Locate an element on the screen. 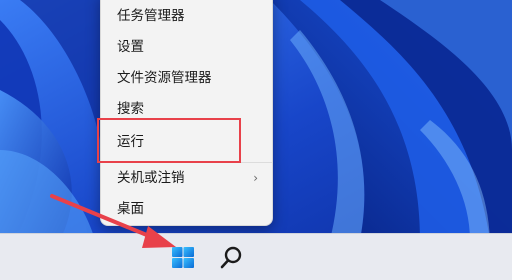  start-button is located at coordinates (183, 258).